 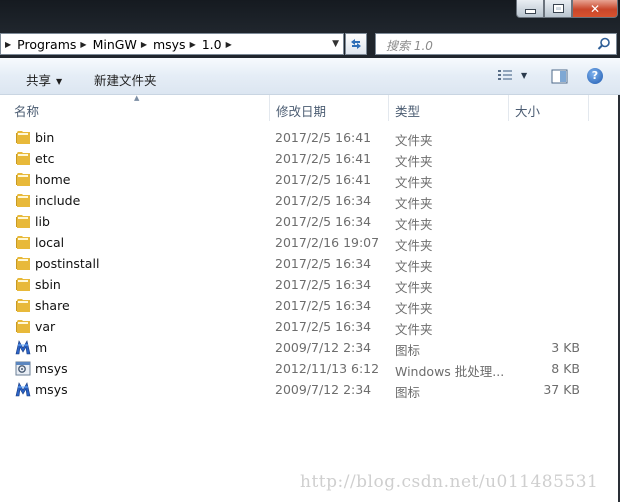 What do you see at coordinates (137, 98) in the screenshot?
I see `sort-ascending-icon: ▲` at bounding box center [137, 98].